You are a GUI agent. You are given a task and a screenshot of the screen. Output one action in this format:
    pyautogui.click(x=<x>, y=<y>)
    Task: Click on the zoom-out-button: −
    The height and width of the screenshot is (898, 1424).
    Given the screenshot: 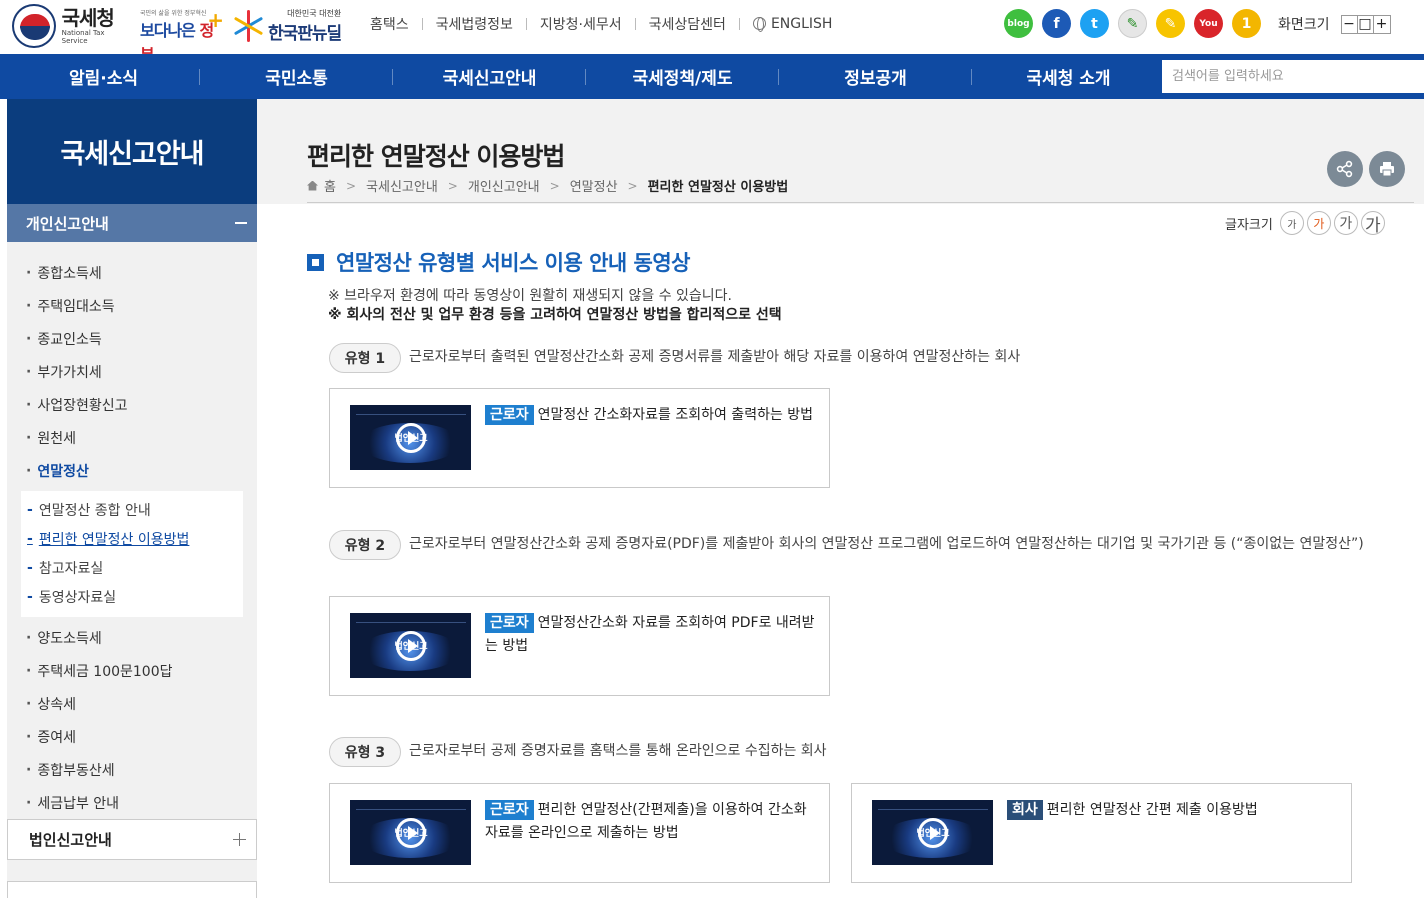 What is the action you would take?
    pyautogui.click(x=1350, y=24)
    